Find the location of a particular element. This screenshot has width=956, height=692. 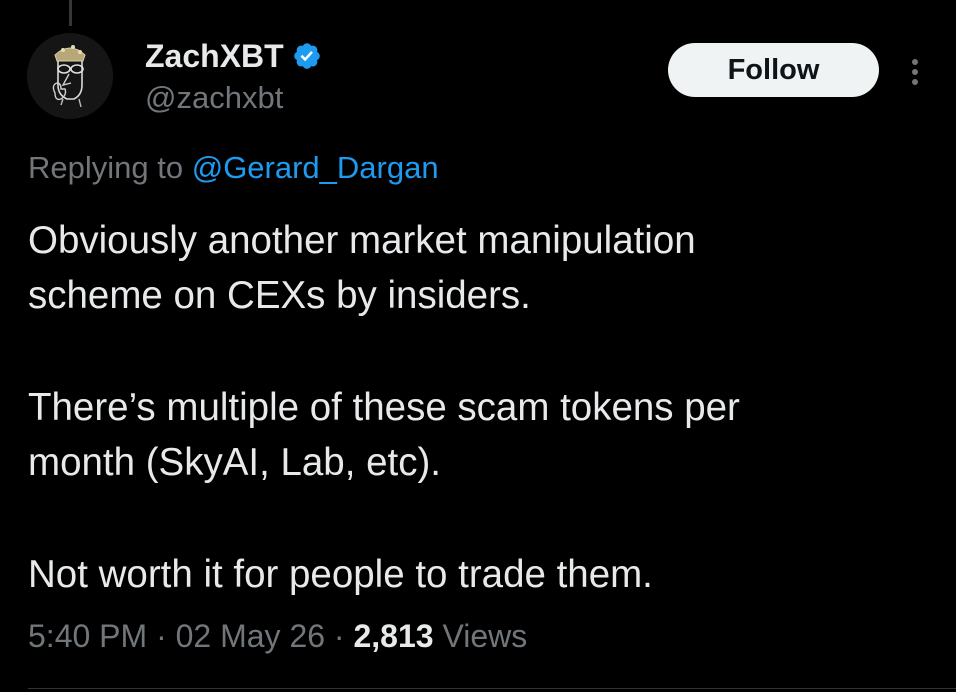

views-count: 2,813 is located at coordinates (393, 636).